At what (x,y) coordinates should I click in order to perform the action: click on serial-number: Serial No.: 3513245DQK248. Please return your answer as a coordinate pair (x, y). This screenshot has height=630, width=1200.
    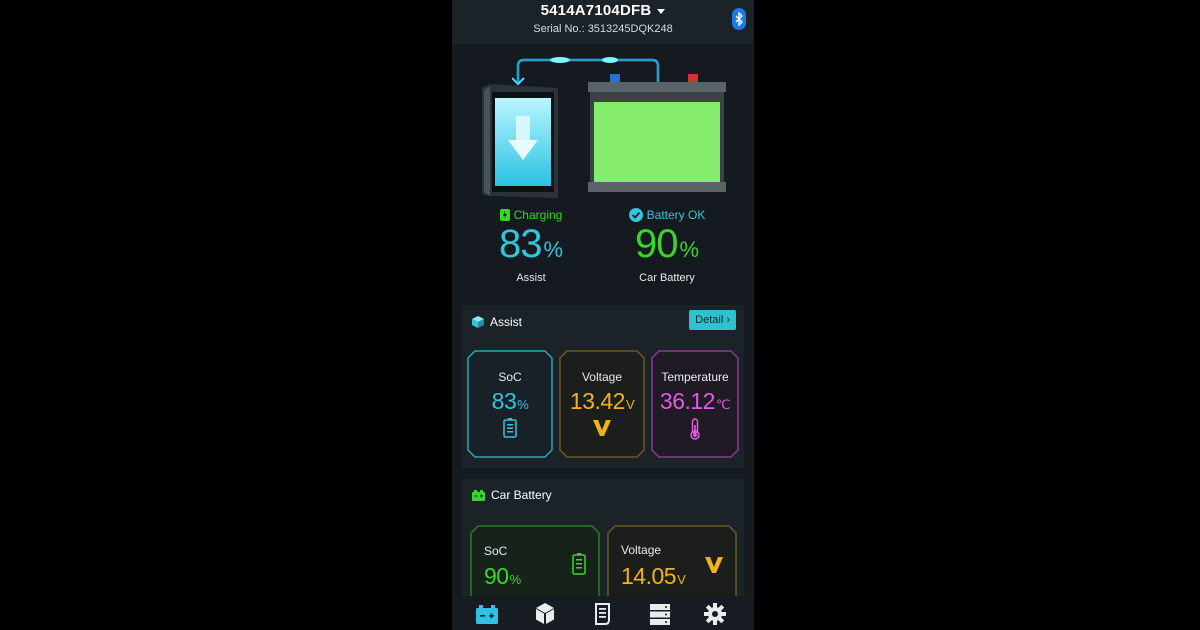
    Looking at the image, I should click on (603, 29).